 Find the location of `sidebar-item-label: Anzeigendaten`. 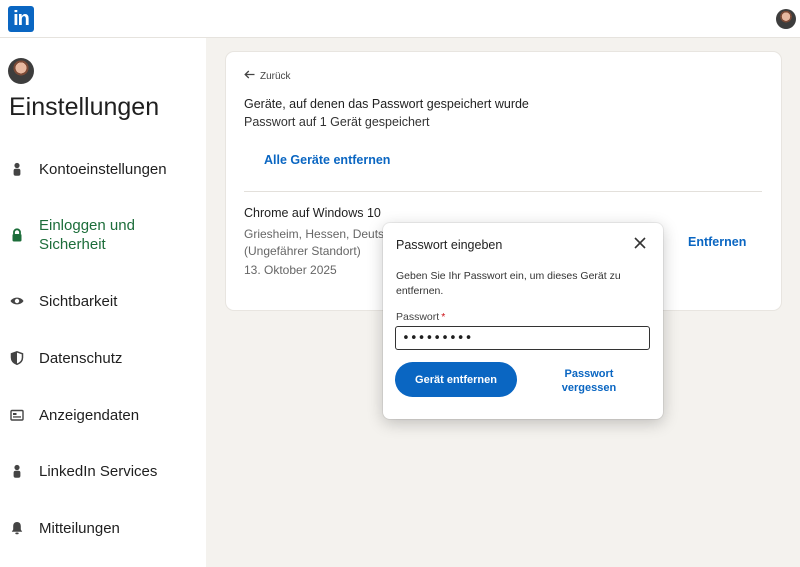

sidebar-item-label: Anzeigendaten is located at coordinates (89, 415).